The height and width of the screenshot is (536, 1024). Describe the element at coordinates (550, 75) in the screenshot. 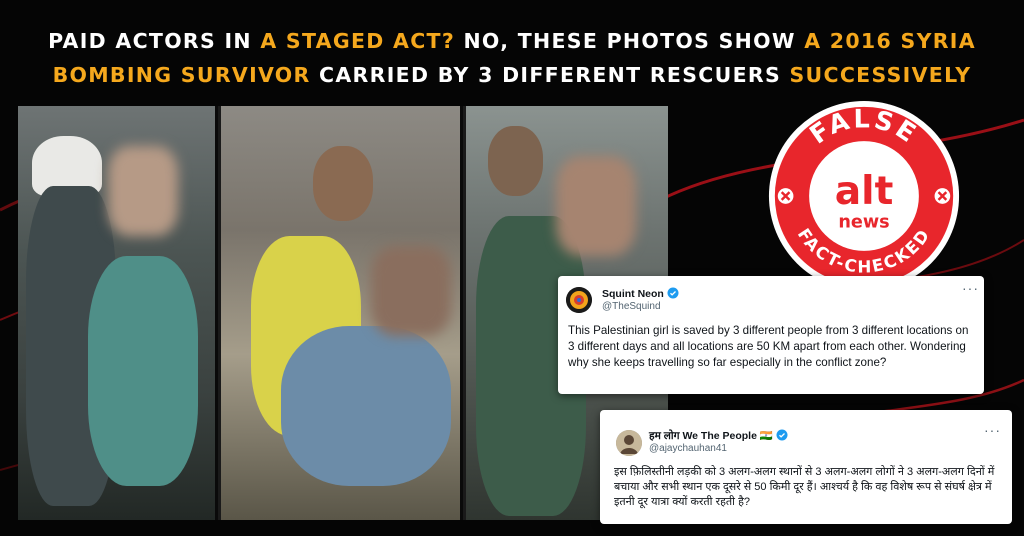

I see `headline-segment: carried by 3 different rescuers` at that location.